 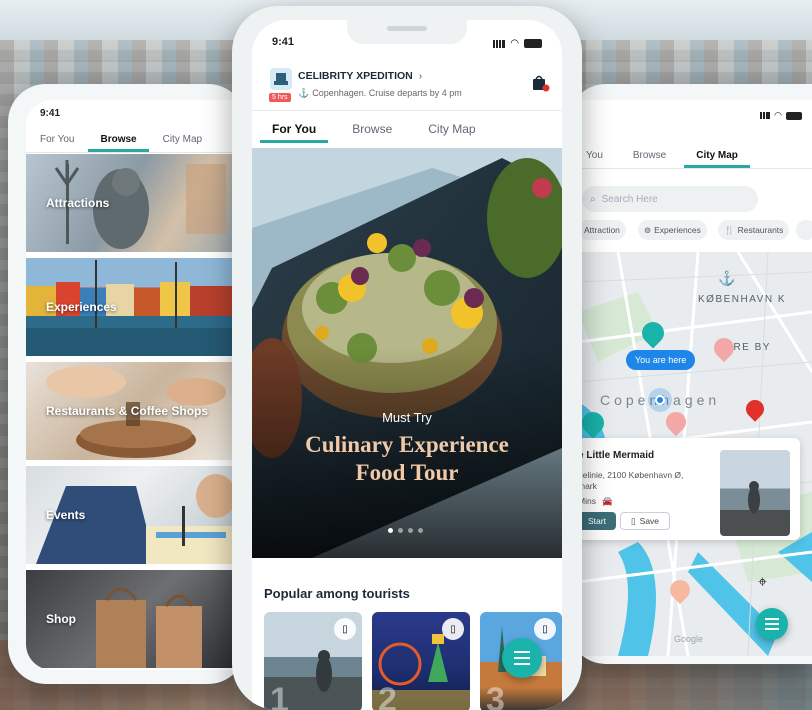 I want to click on hero-title-line2: Food Tour, so click(x=407, y=472).